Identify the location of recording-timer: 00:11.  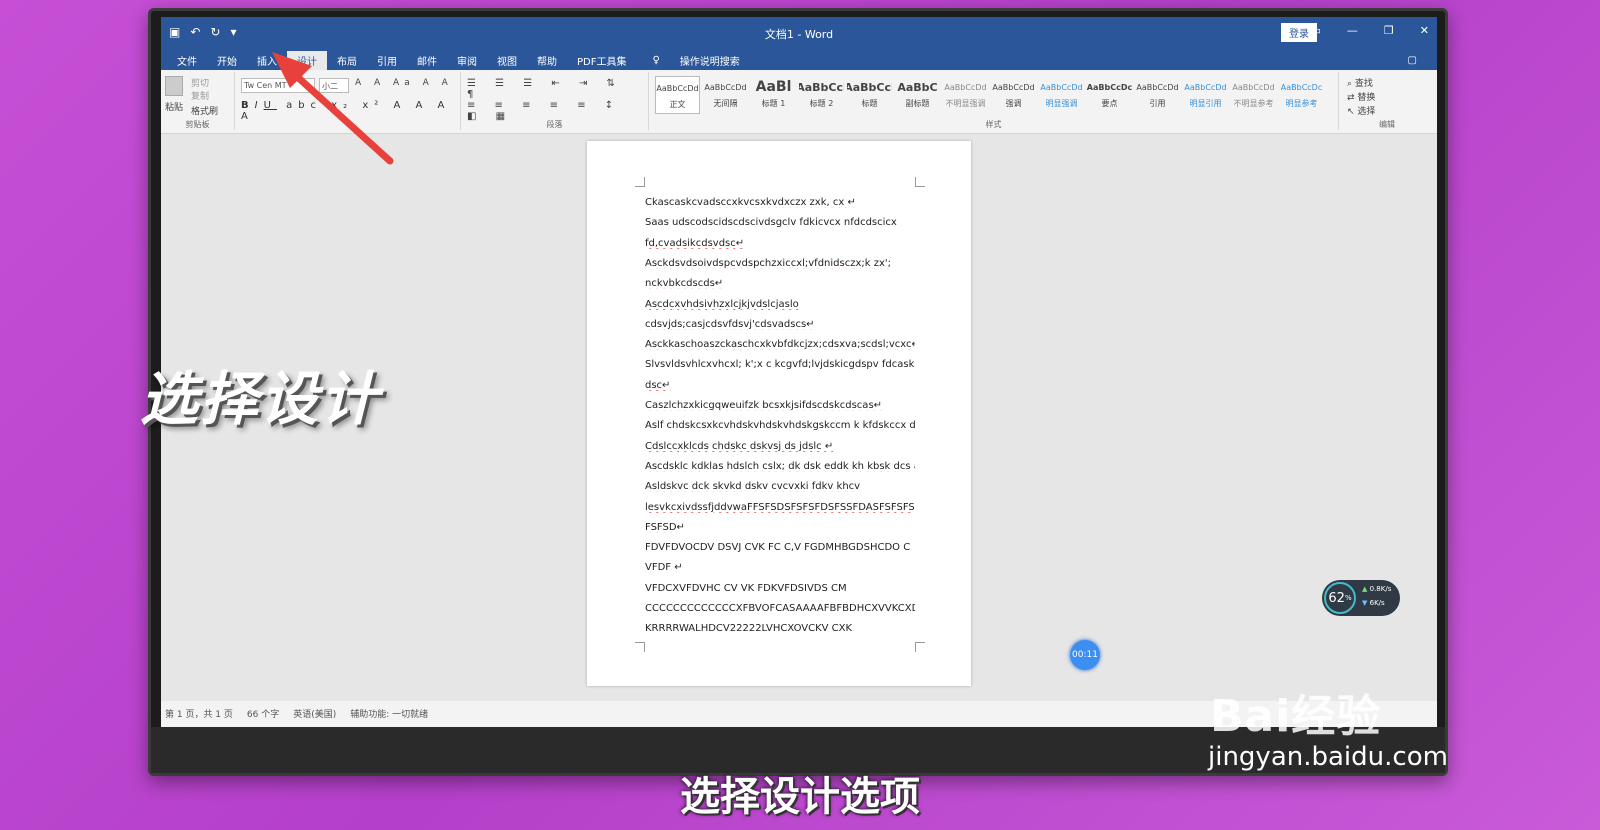
(1085, 655).